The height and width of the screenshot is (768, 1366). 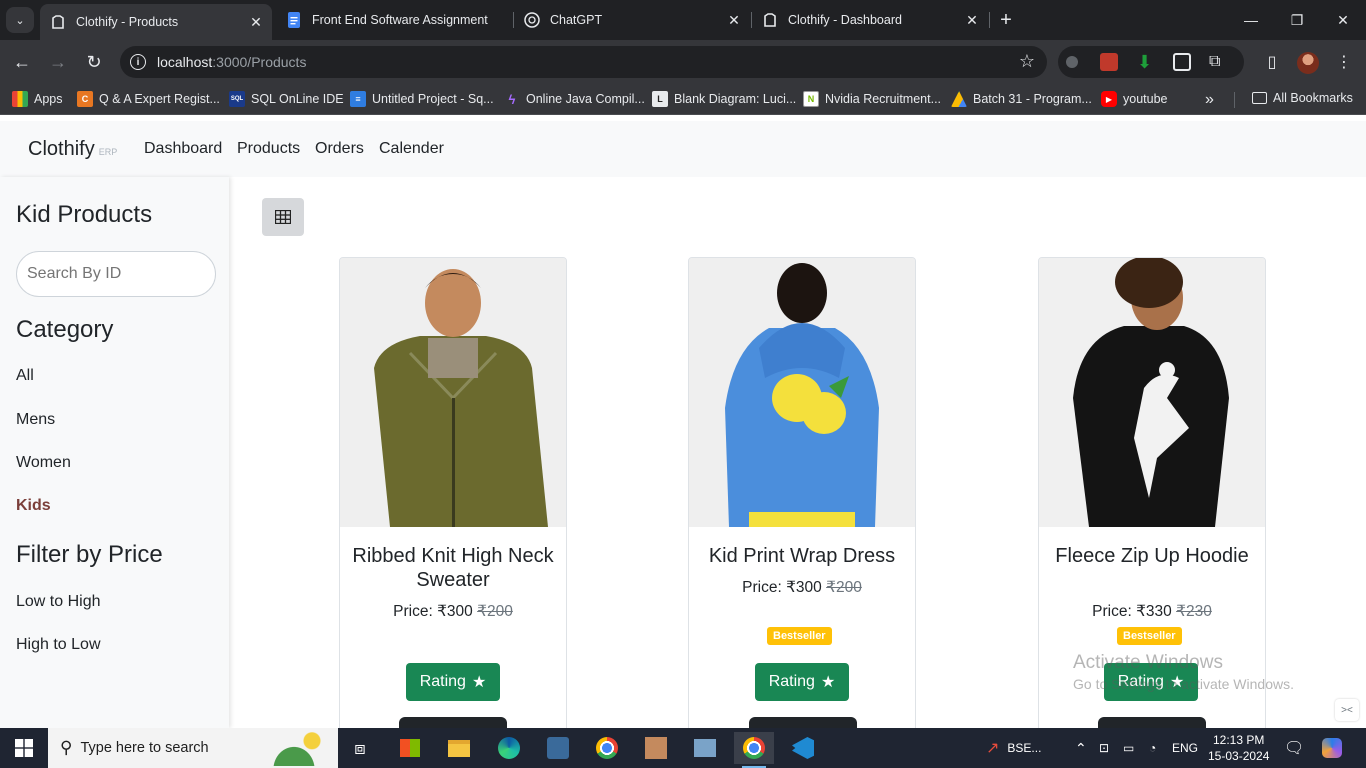 What do you see at coordinates (1347, 710) in the screenshot?
I see `dev-tools-icon: ><` at bounding box center [1347, 710].